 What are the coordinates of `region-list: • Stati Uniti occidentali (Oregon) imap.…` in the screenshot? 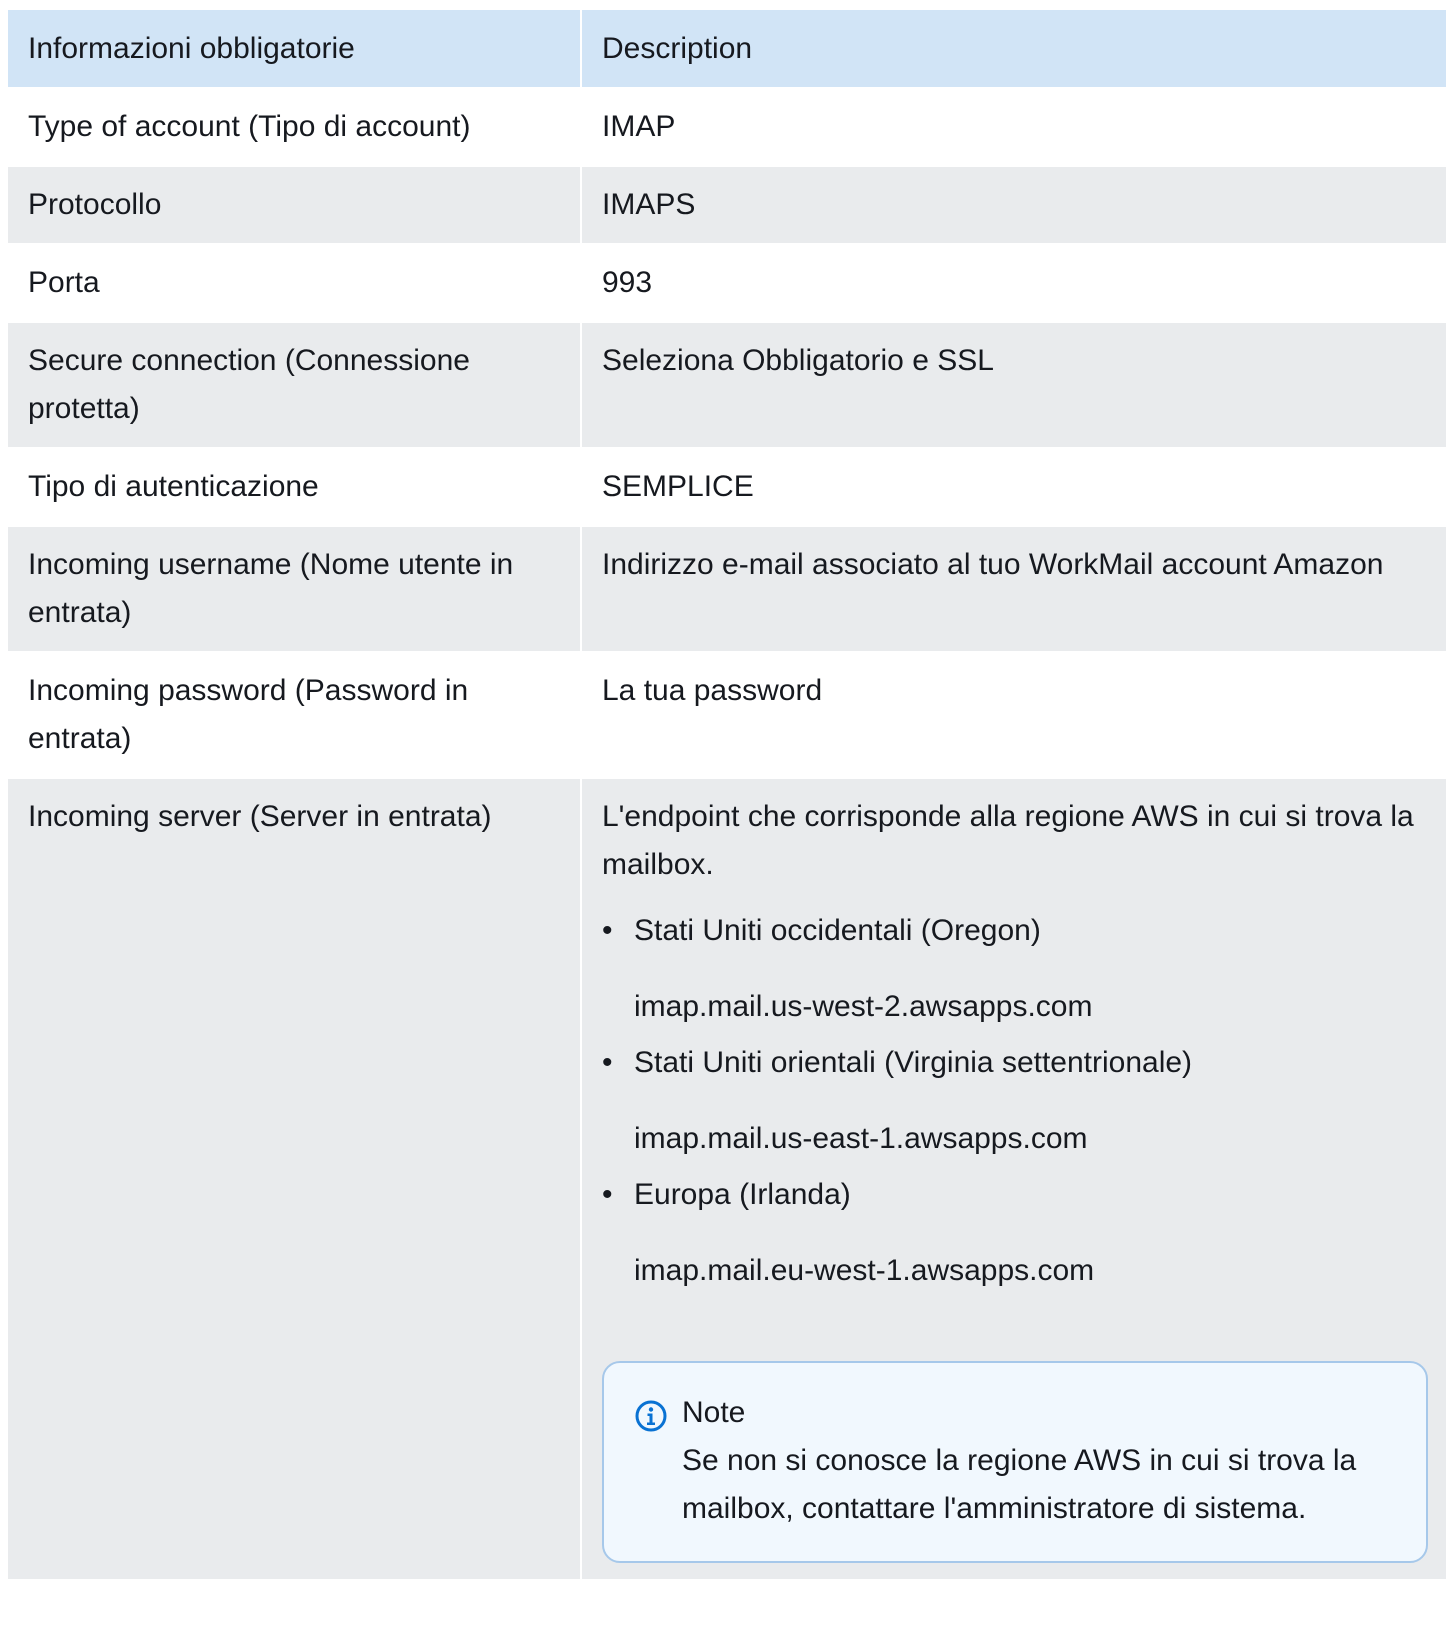 It's located at (1014, 1101).